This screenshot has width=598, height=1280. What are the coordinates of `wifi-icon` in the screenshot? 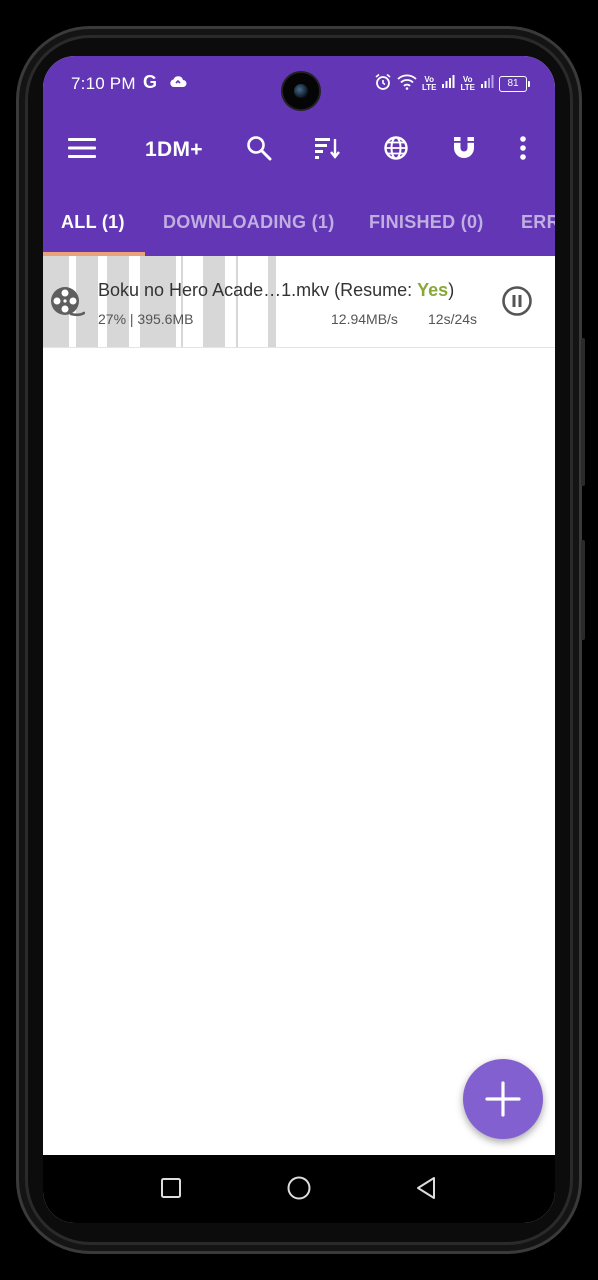 It's located at (407, 84).